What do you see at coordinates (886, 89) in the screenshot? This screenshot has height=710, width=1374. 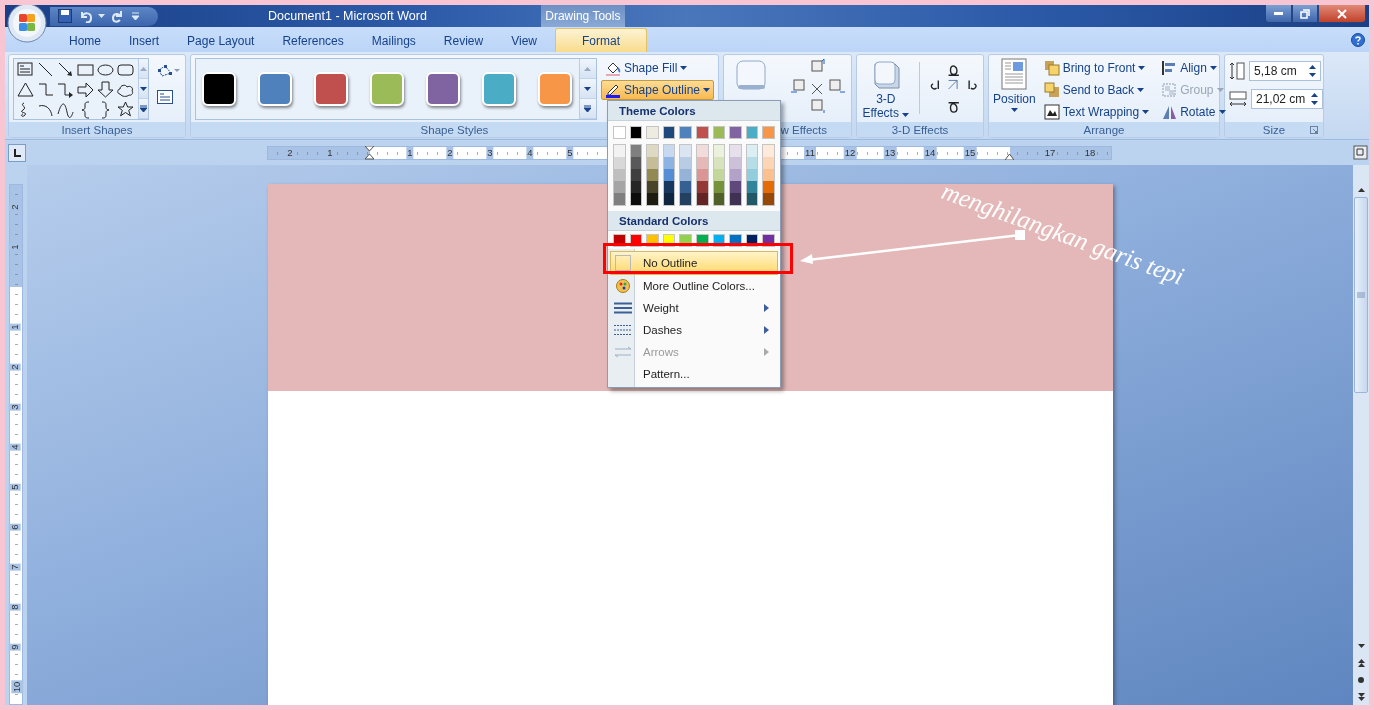 I see `three-d-effects-button: 3-D Effects` at bounding box center [886, 89].